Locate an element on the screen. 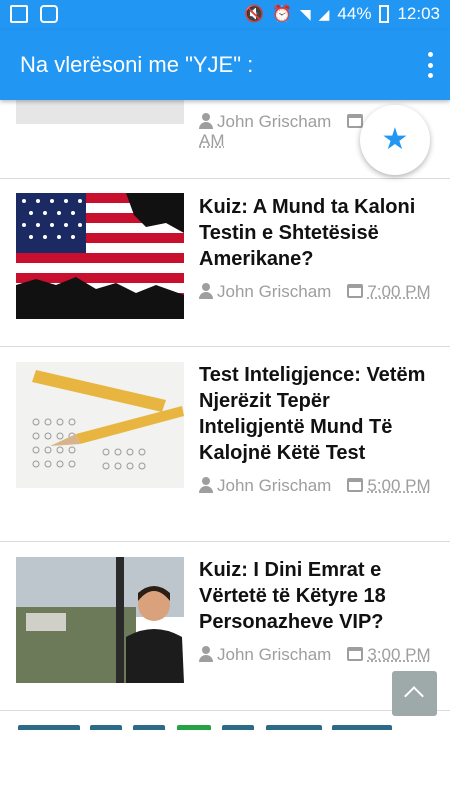 The width and height of the screenshot is (450, 800). rate-star-button: ★ is located at coordinates (395, 140).